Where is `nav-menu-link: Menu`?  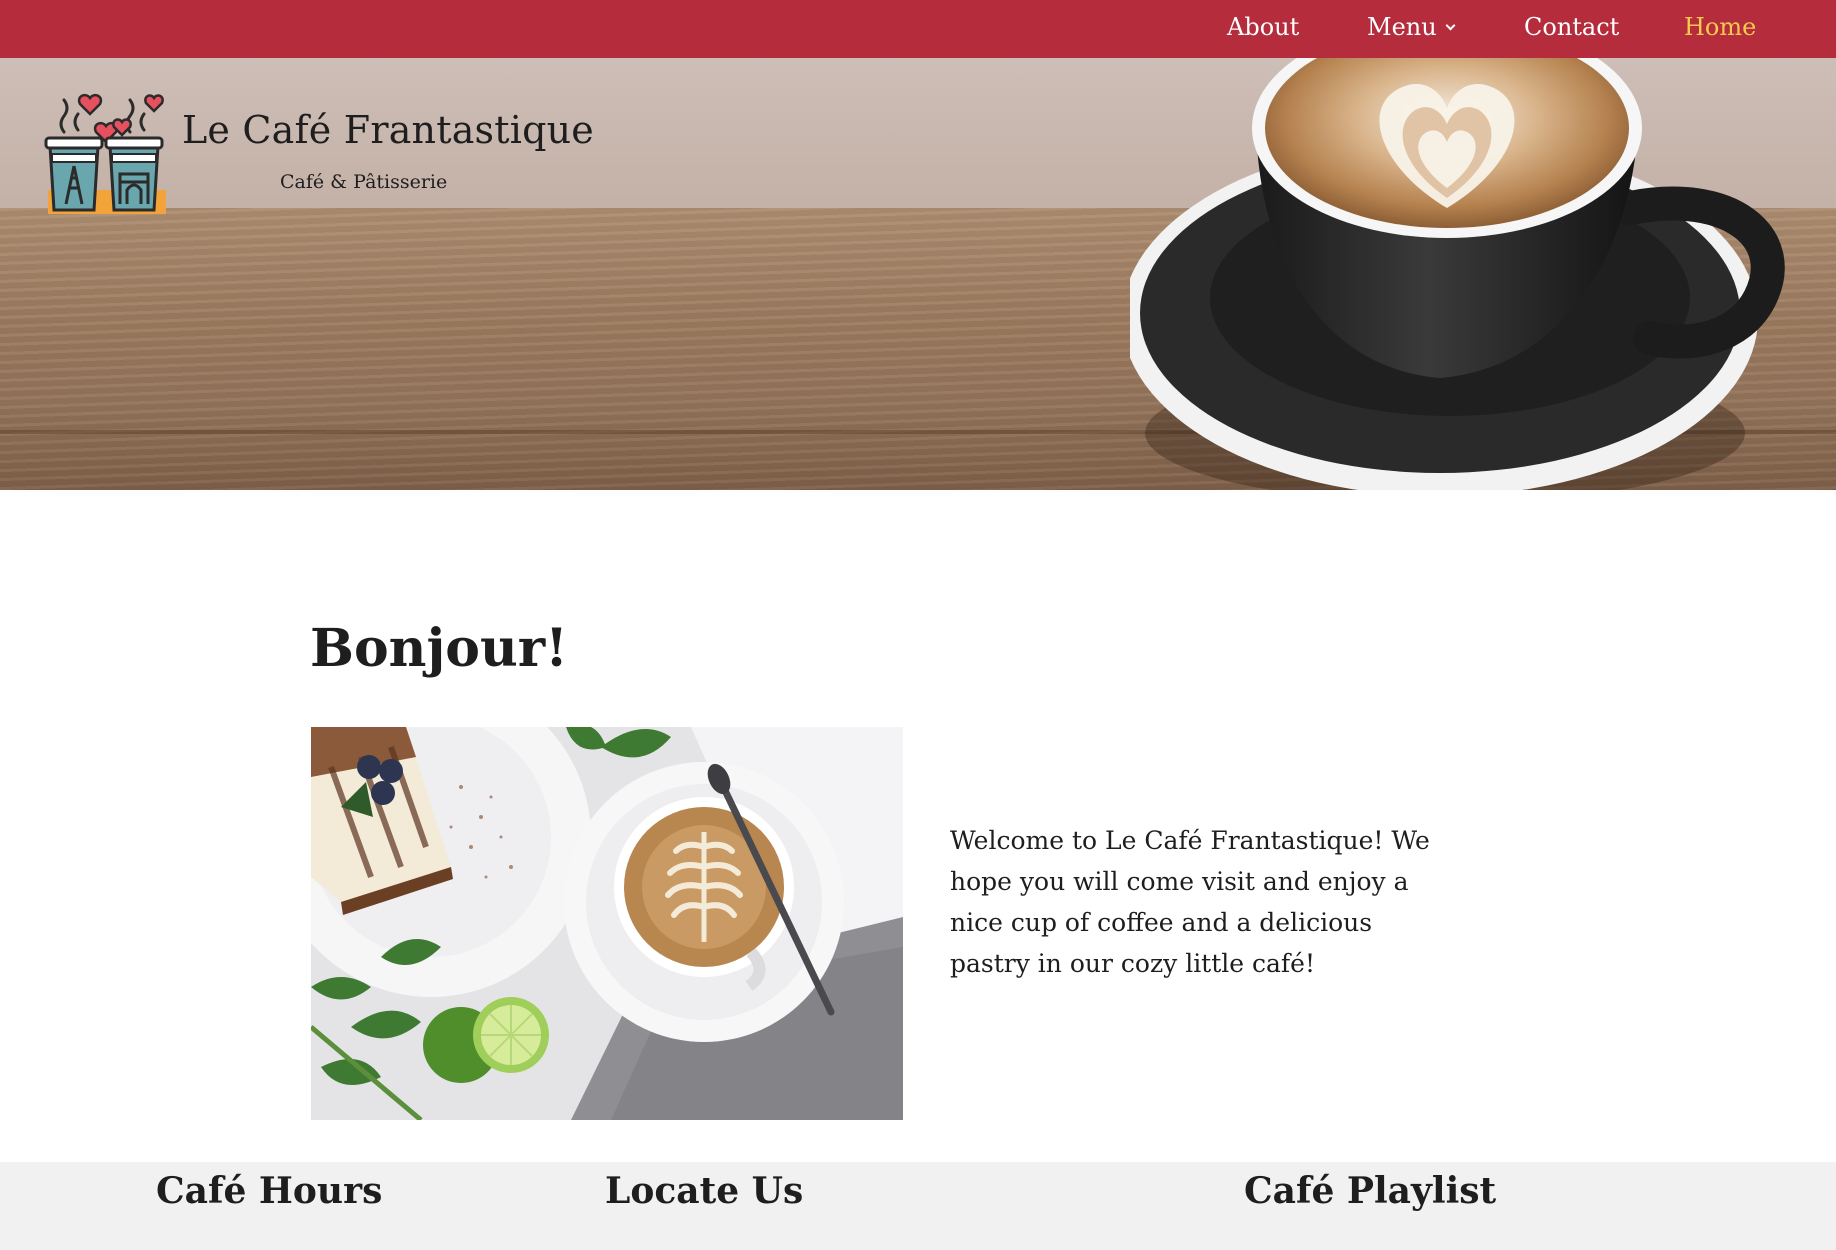
nav-menu-link: Menu is located at coordinates (1411, 29).